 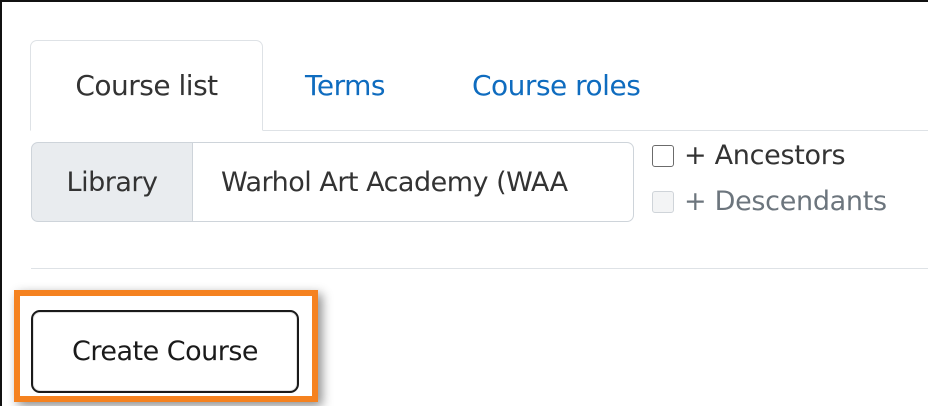 I want to click on descendants-checkbox, so click(x=663, y=201).